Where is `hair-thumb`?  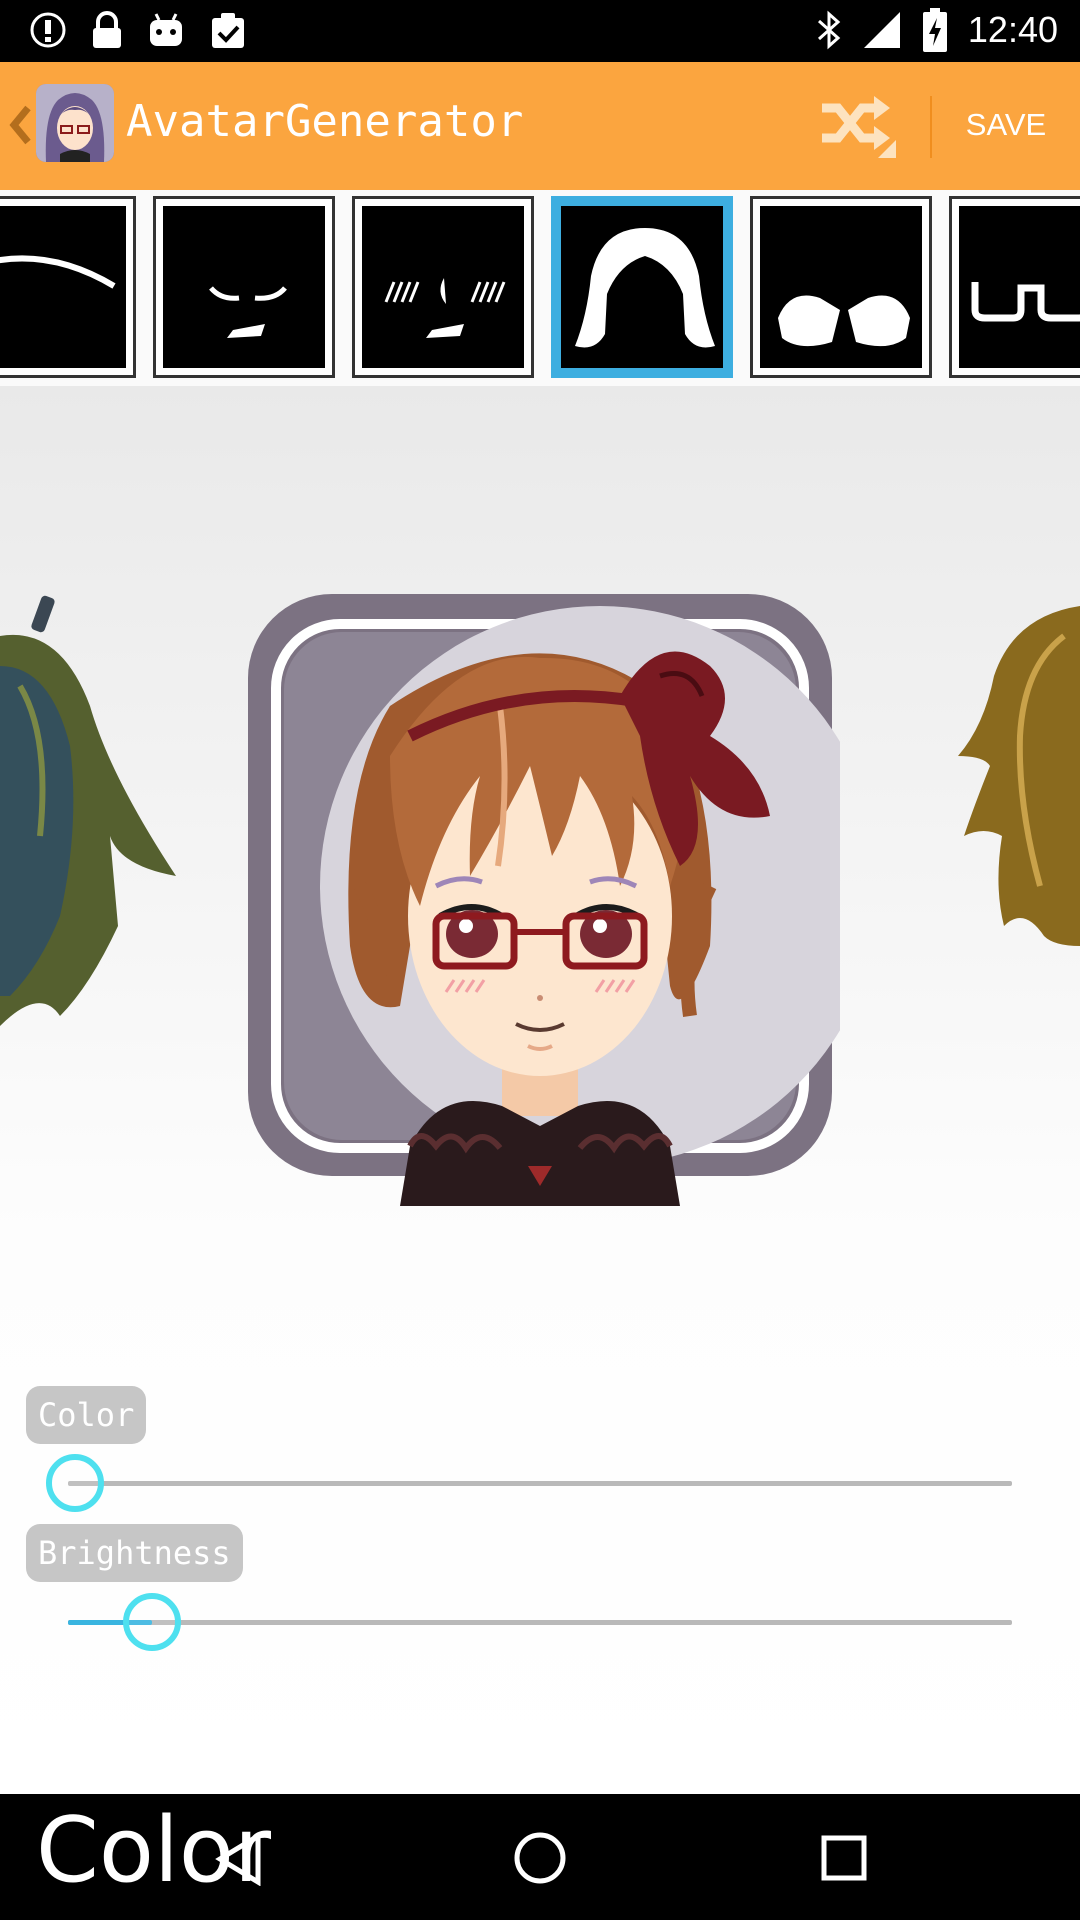 hair-thumb is located at coordinates (642, 287).